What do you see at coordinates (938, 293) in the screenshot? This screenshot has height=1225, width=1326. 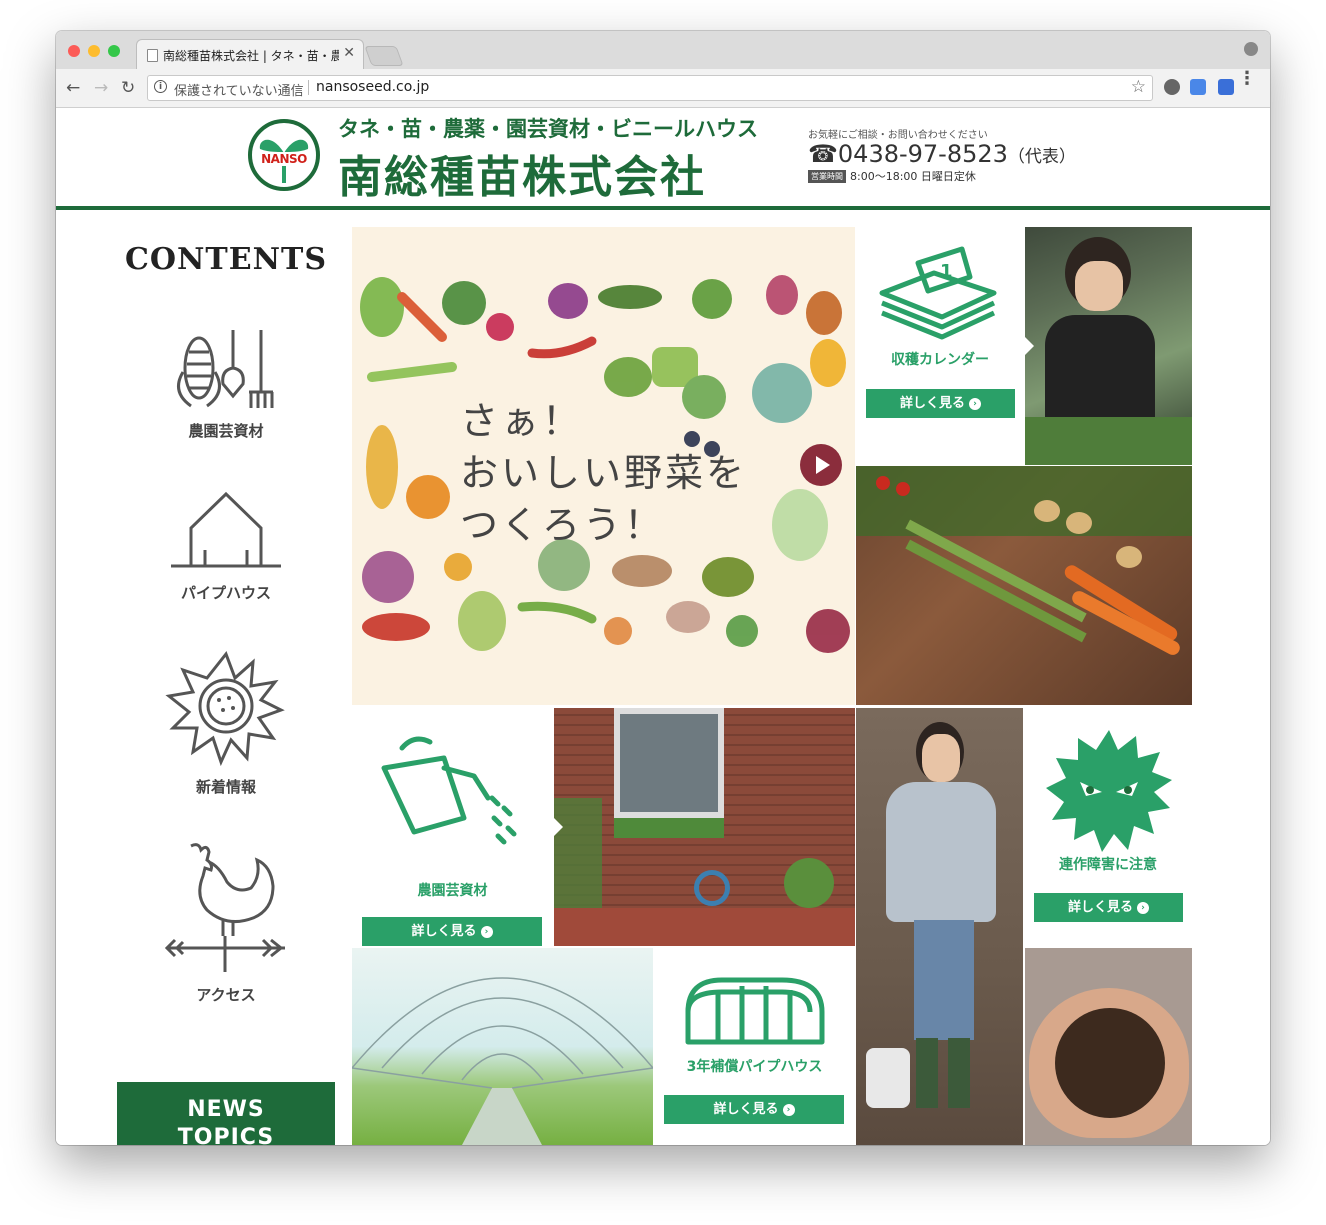 I see `calendar-icon: 1` at bounding box center [938, 293].